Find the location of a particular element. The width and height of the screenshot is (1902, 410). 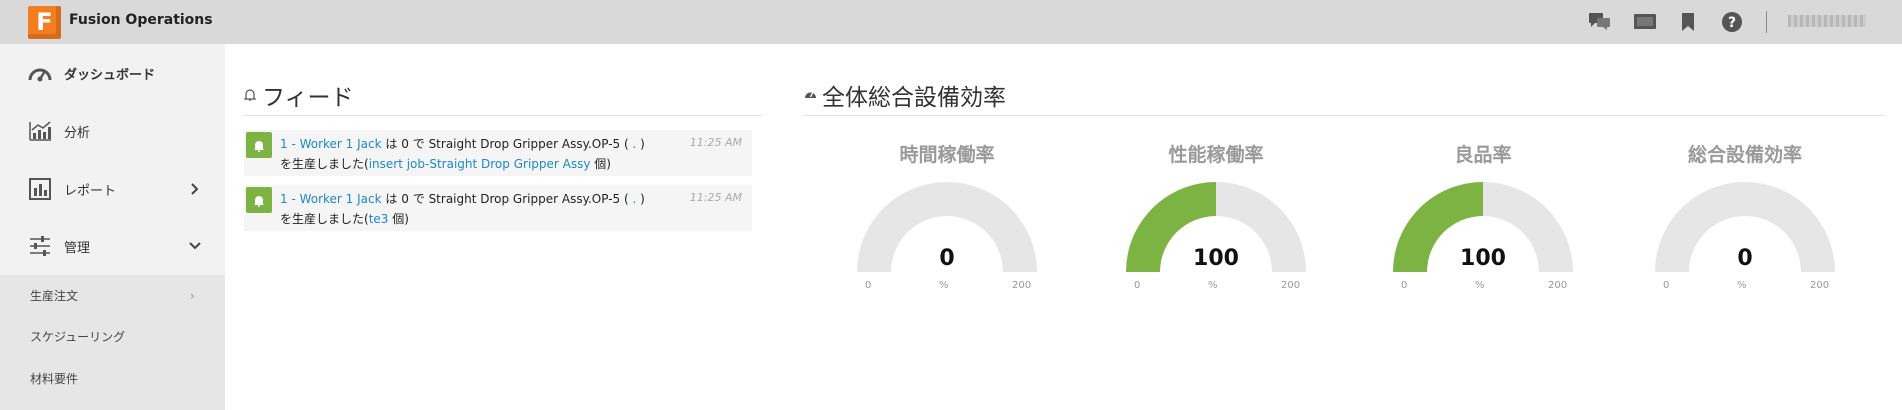

gauge-performance: 性能稼働率 100 0 % 200 is located at coordinates (1216, 220).